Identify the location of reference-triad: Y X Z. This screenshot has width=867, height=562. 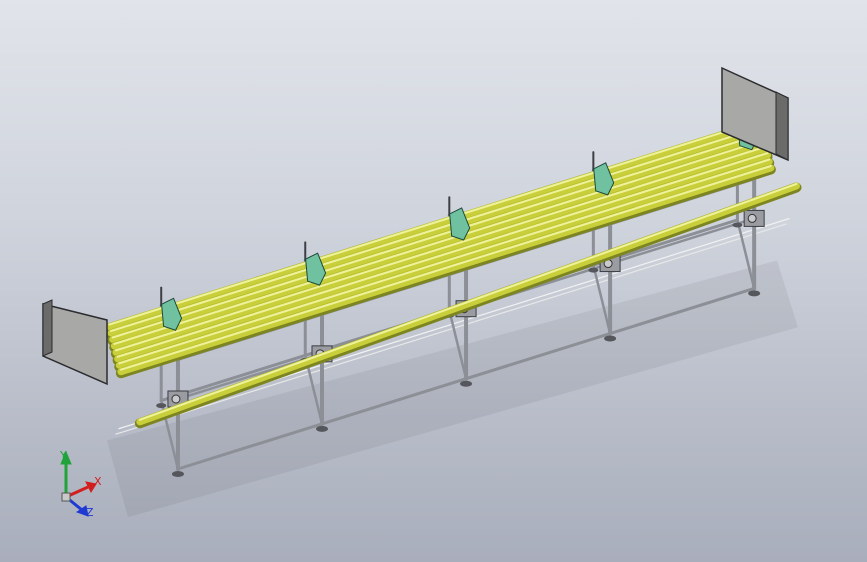
(80, 484).